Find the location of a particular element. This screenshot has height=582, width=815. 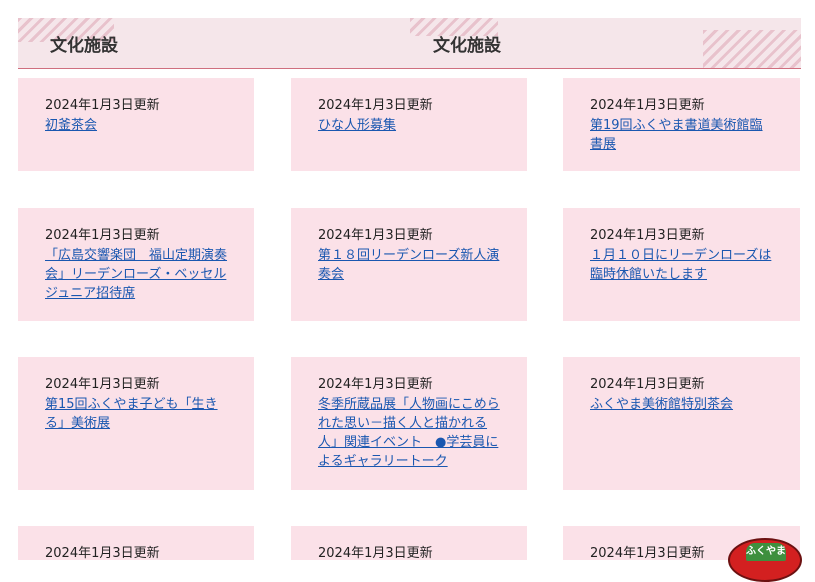

news-link: 第１８回リーデンローズ新人演奏会 is located at coordinates (409, 265).